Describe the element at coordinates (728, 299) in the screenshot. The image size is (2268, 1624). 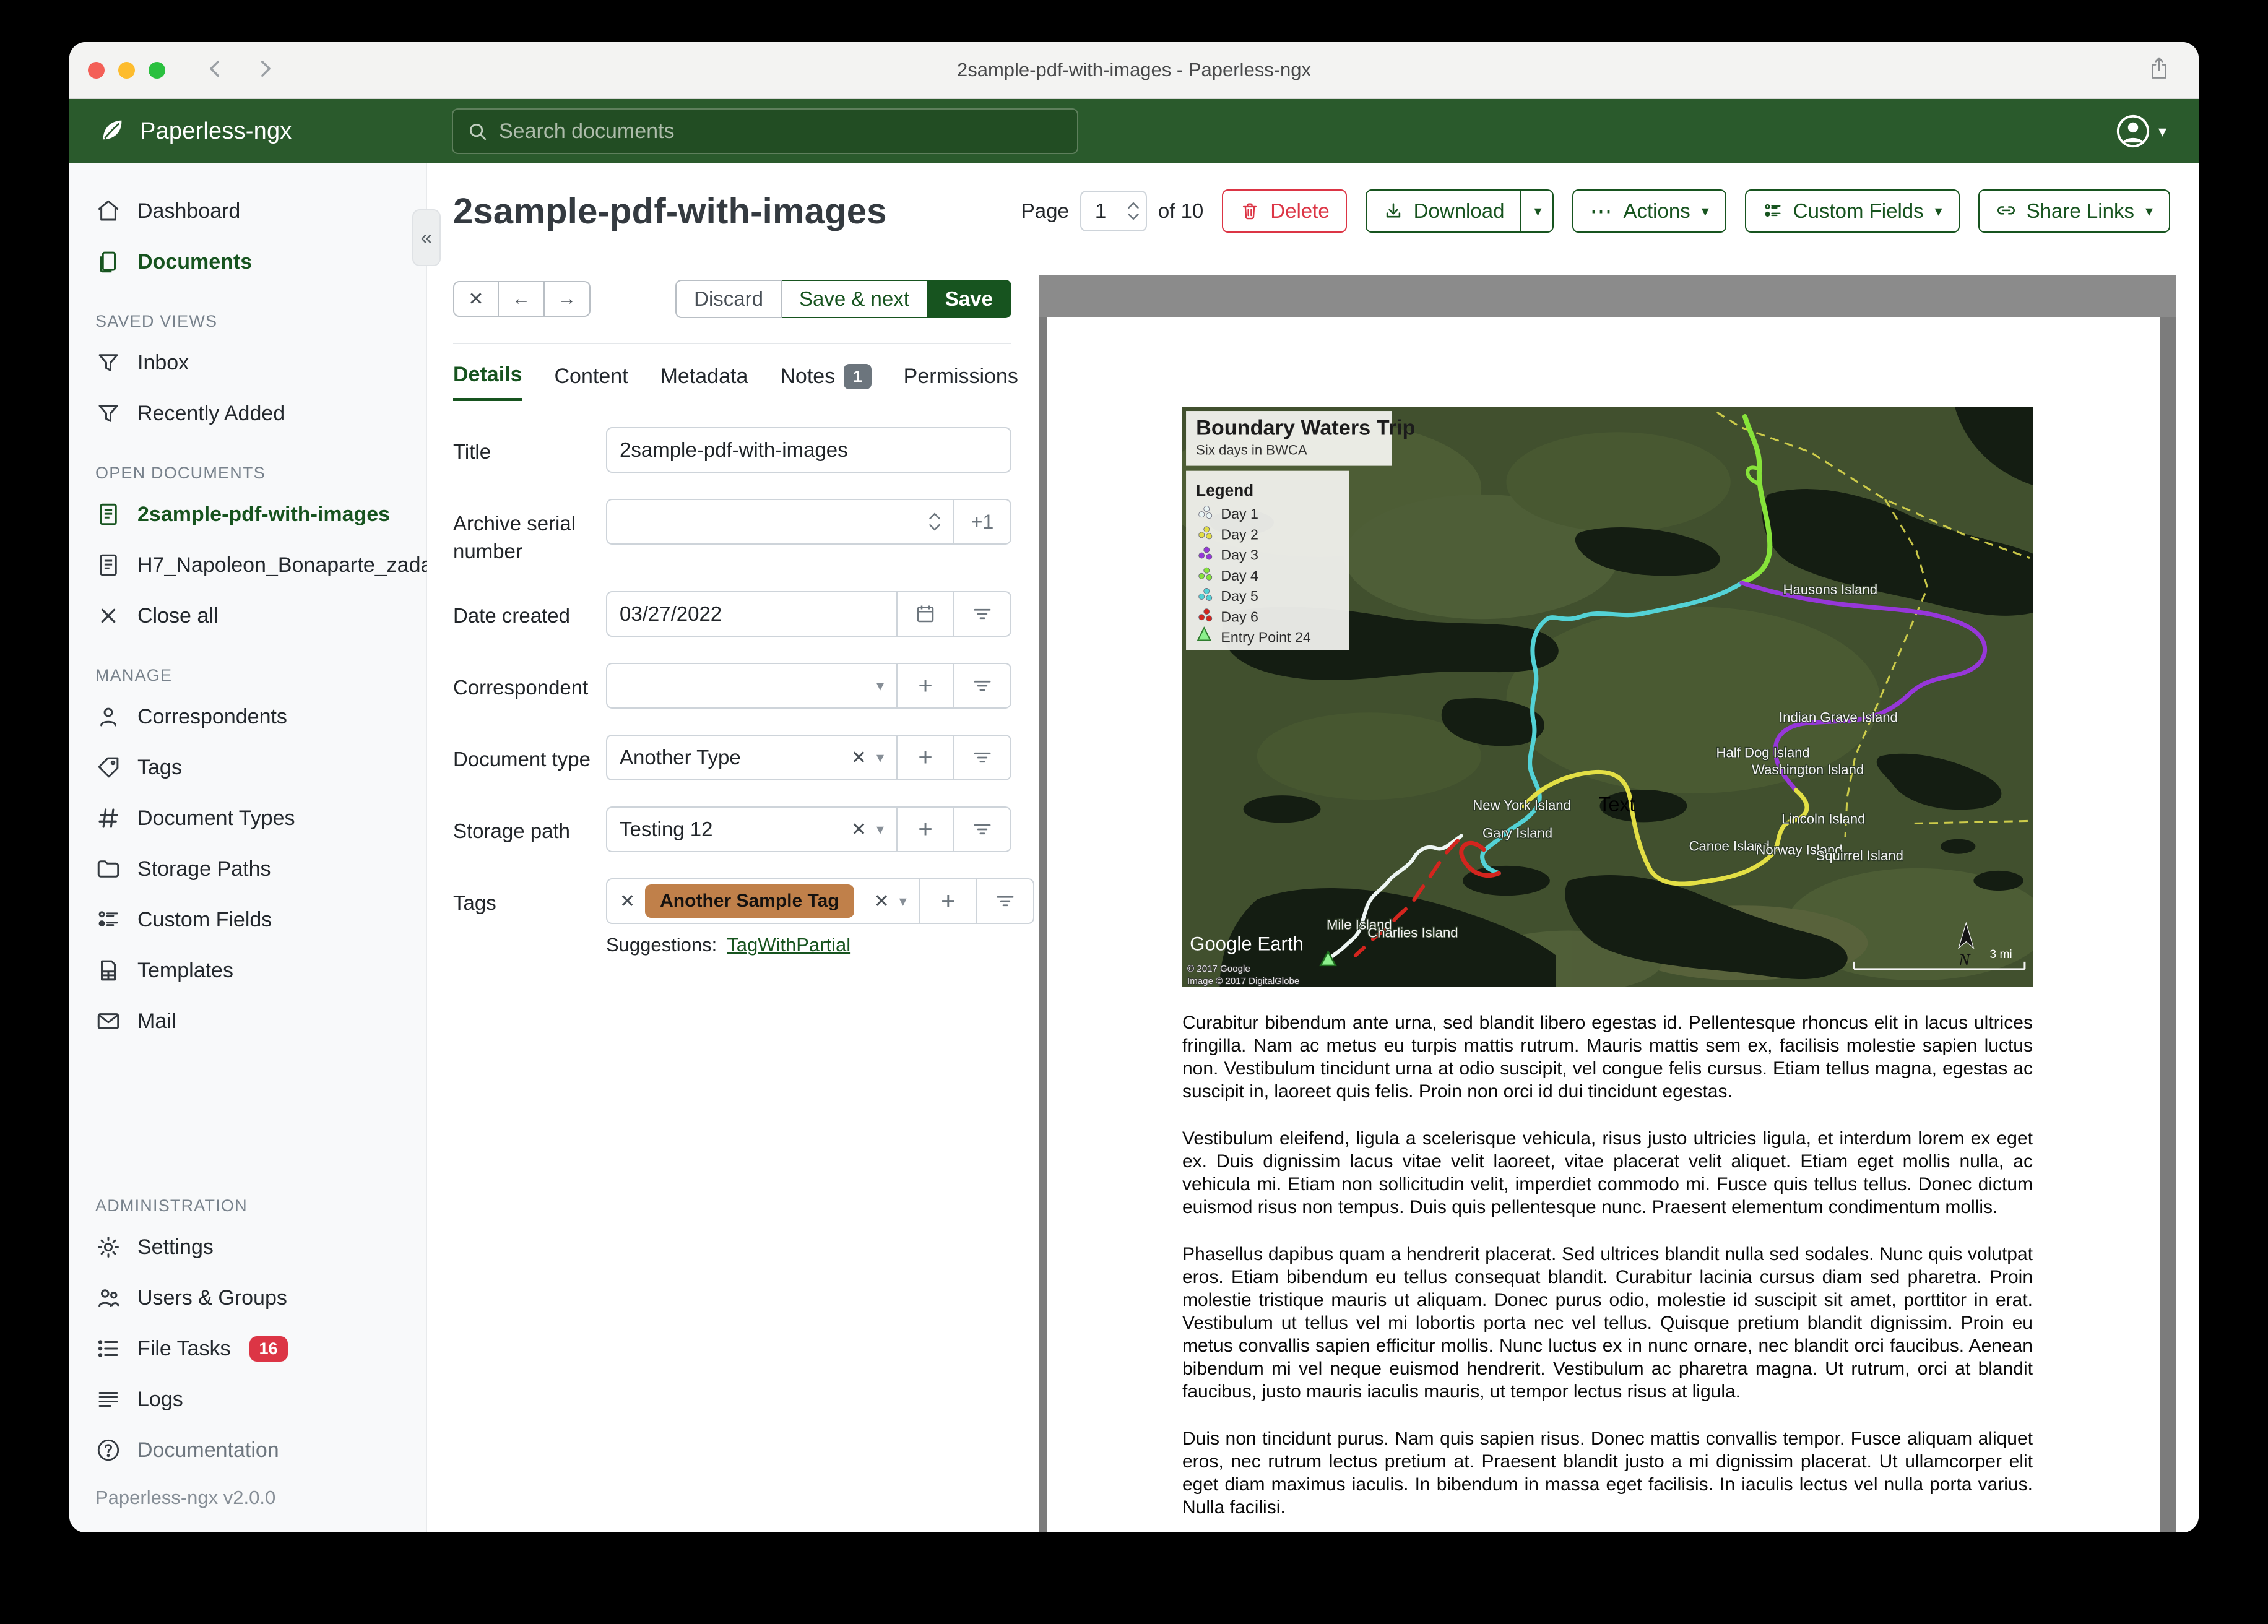
I see `discard-button: Discard` at that location.